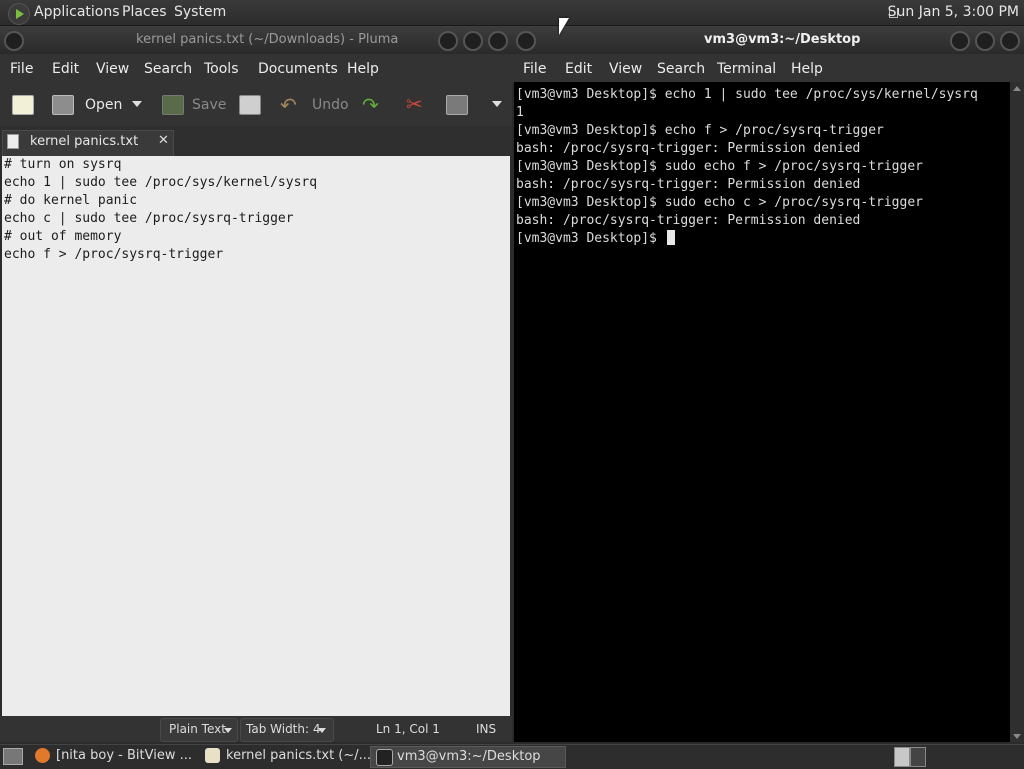 This screenshot has height=769, width=1024. I want to click on new-document-icon, so click(23, 105).